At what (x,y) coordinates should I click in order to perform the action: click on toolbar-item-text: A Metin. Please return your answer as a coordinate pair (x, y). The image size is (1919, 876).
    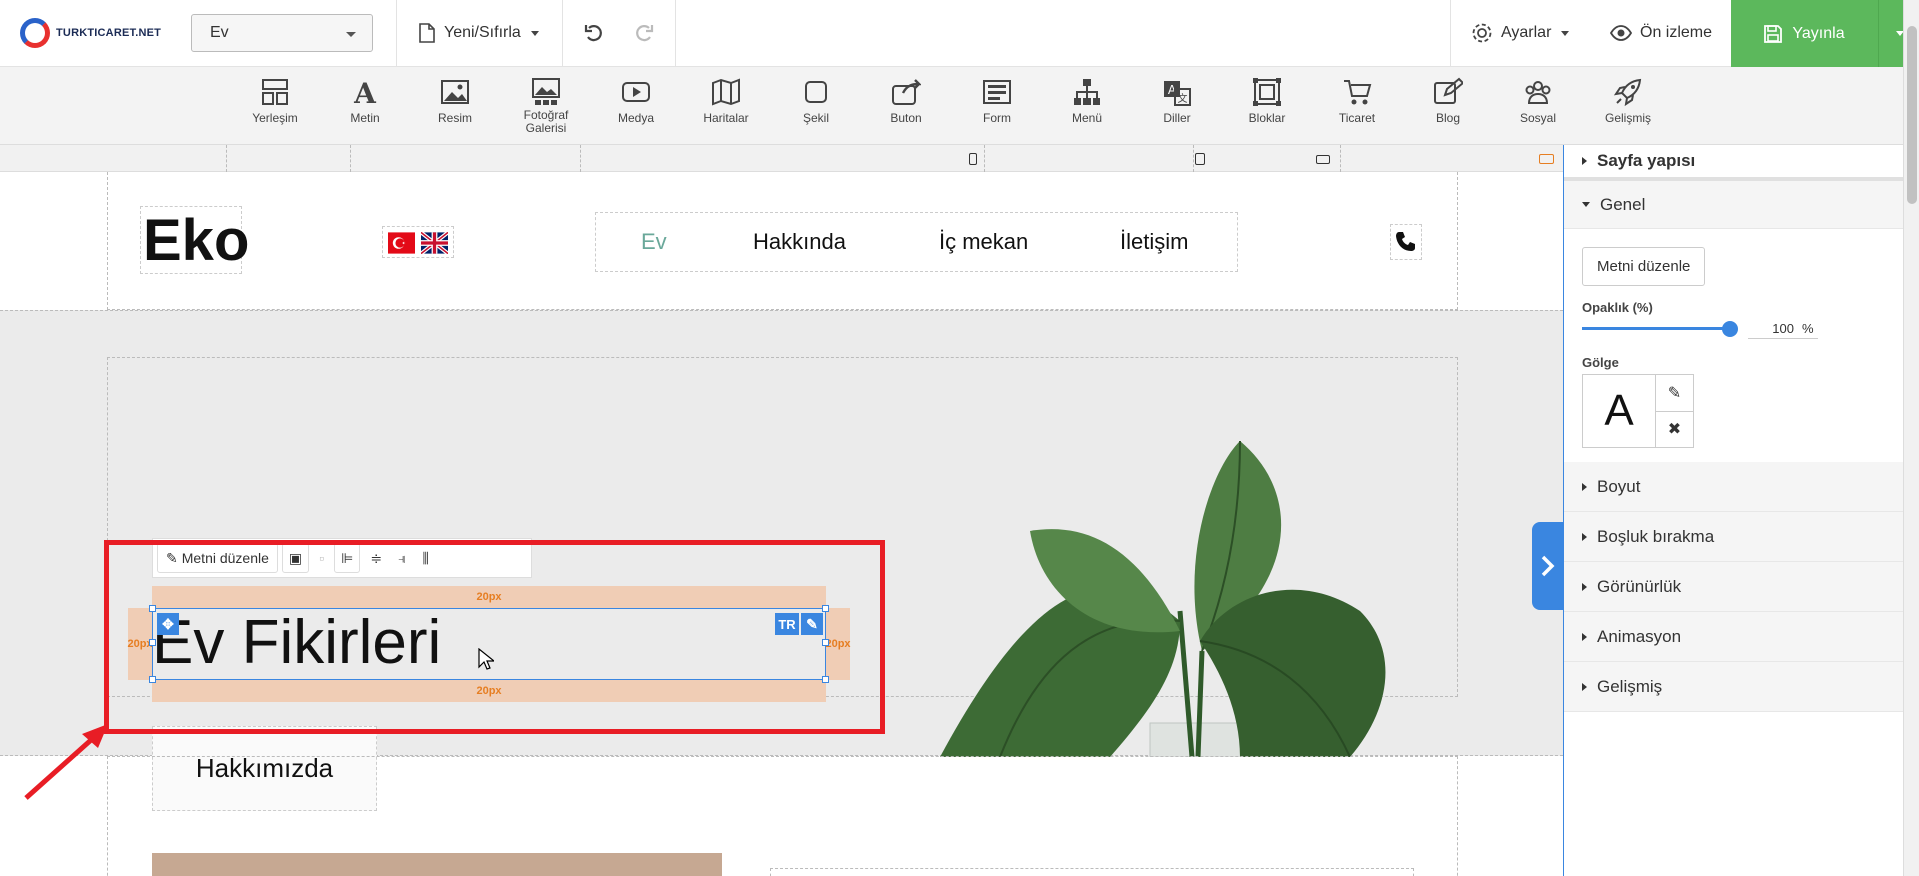
    Looking at the image, I should click on (365, 101).